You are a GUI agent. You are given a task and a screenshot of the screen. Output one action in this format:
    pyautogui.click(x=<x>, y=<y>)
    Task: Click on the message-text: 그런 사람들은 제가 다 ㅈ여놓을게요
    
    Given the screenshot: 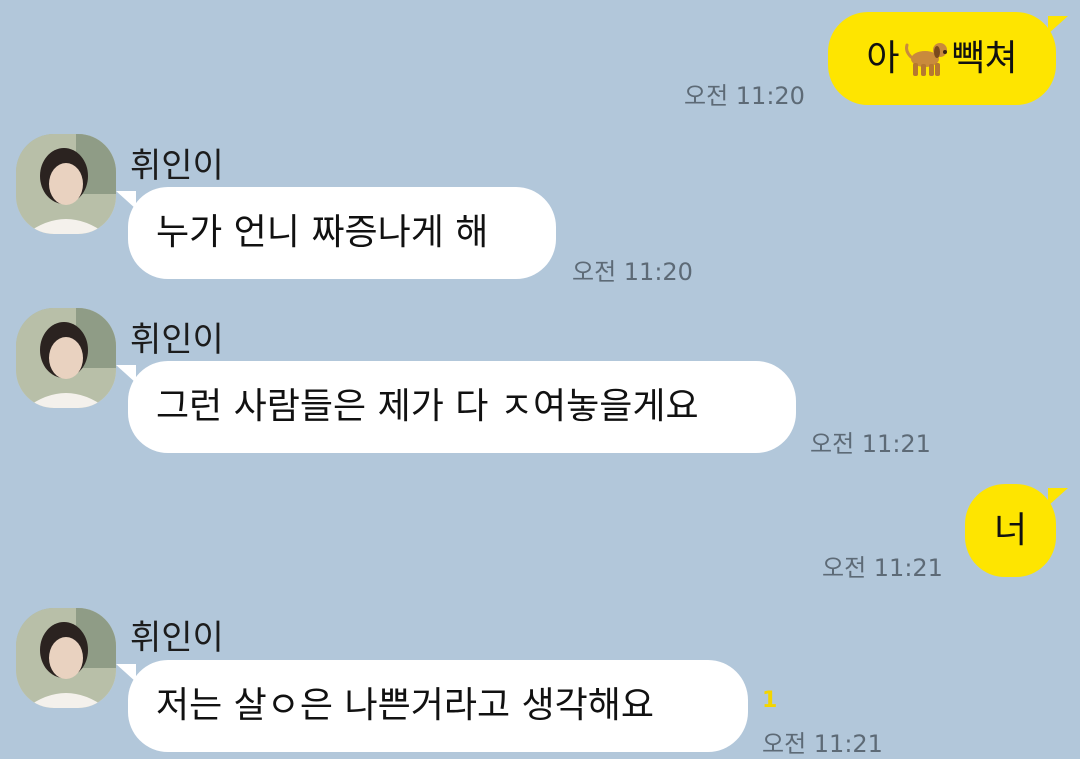 What is the action you would take?
    pyautogui.click(x=427, y=406)
    